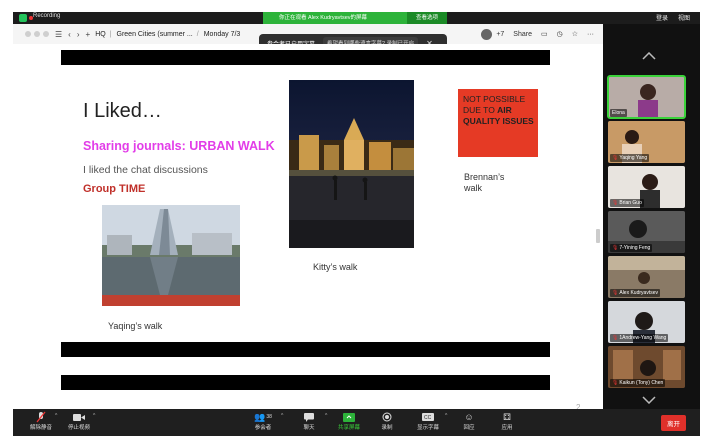 The image size is (710, 441). Describe the element at coordinates (56, 416) in the screenshot. I see `audio-options-caret: ^` at that location.